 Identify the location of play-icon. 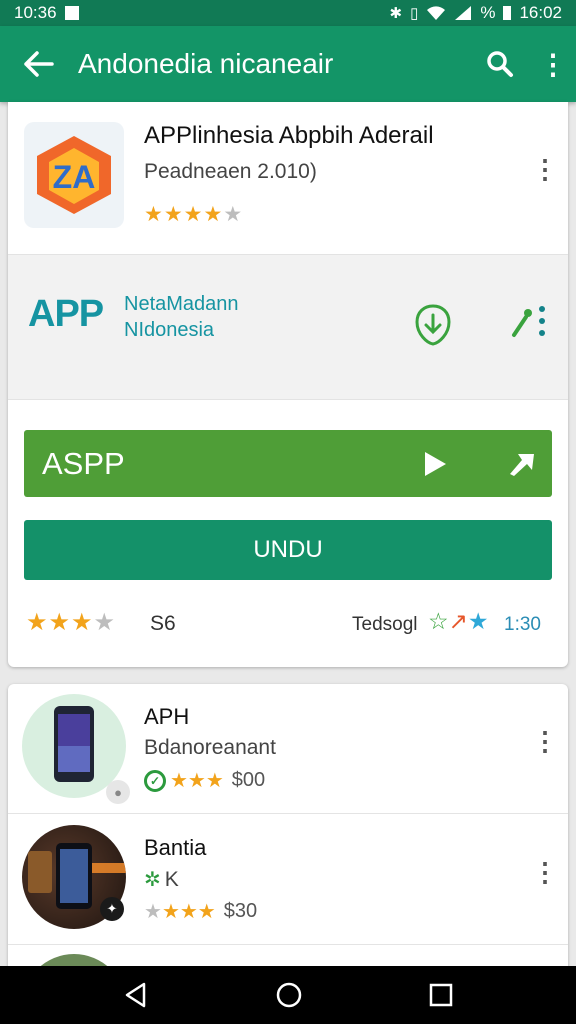
(435, 464).